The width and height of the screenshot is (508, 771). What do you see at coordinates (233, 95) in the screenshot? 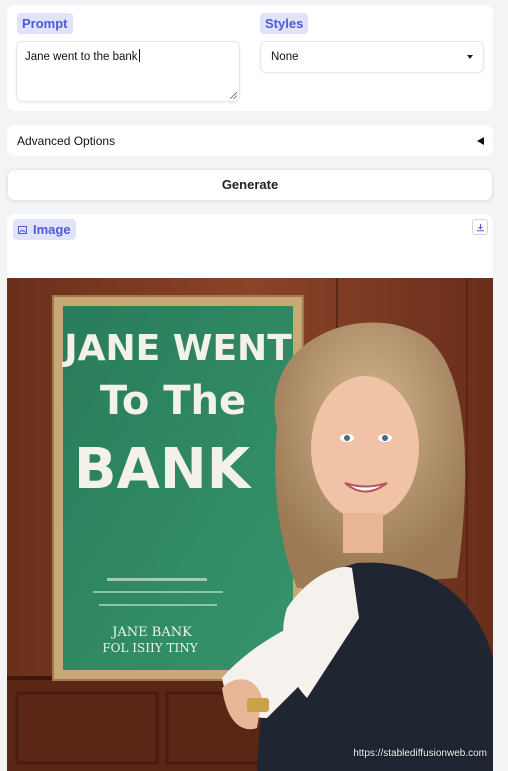
I see `resize-handle-icon` at bounding box center [233, 95].